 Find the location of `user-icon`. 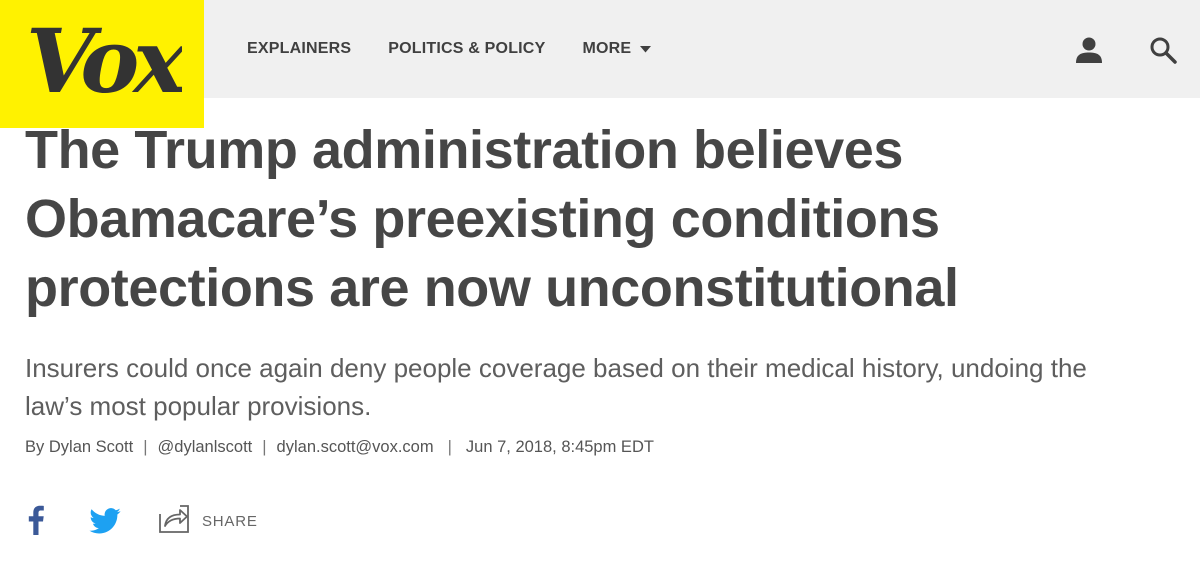

user-icon is located at coordinates (1089, 52).